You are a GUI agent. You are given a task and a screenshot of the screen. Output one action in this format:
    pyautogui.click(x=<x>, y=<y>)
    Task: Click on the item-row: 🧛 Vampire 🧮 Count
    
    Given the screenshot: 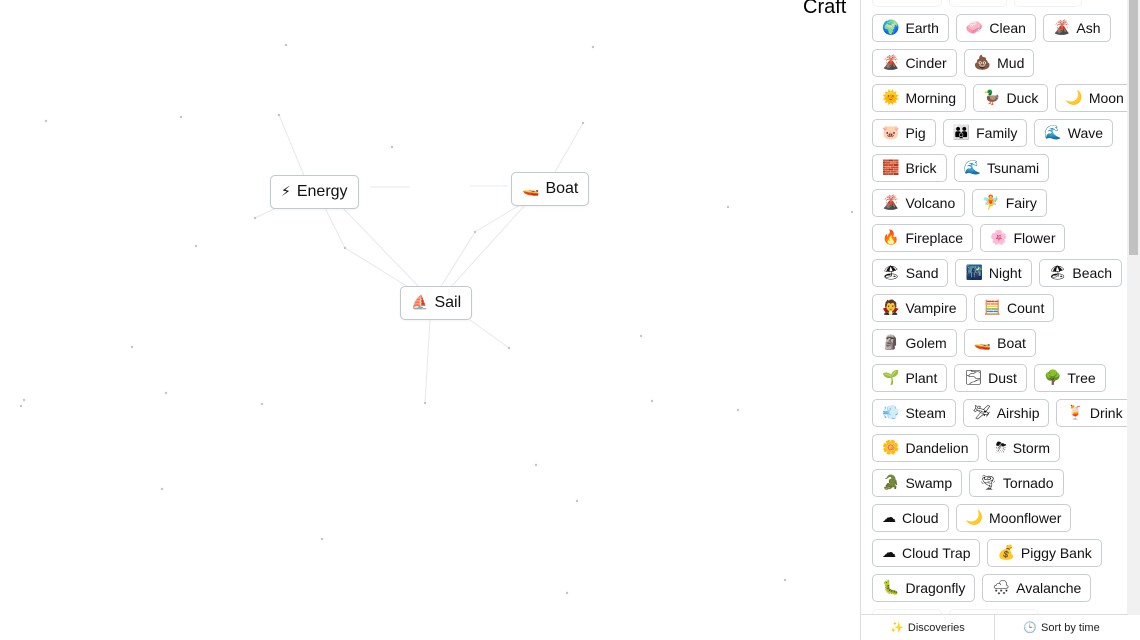 What is the action you would take?
    pyautogui.click(x=1003, y=307)
    